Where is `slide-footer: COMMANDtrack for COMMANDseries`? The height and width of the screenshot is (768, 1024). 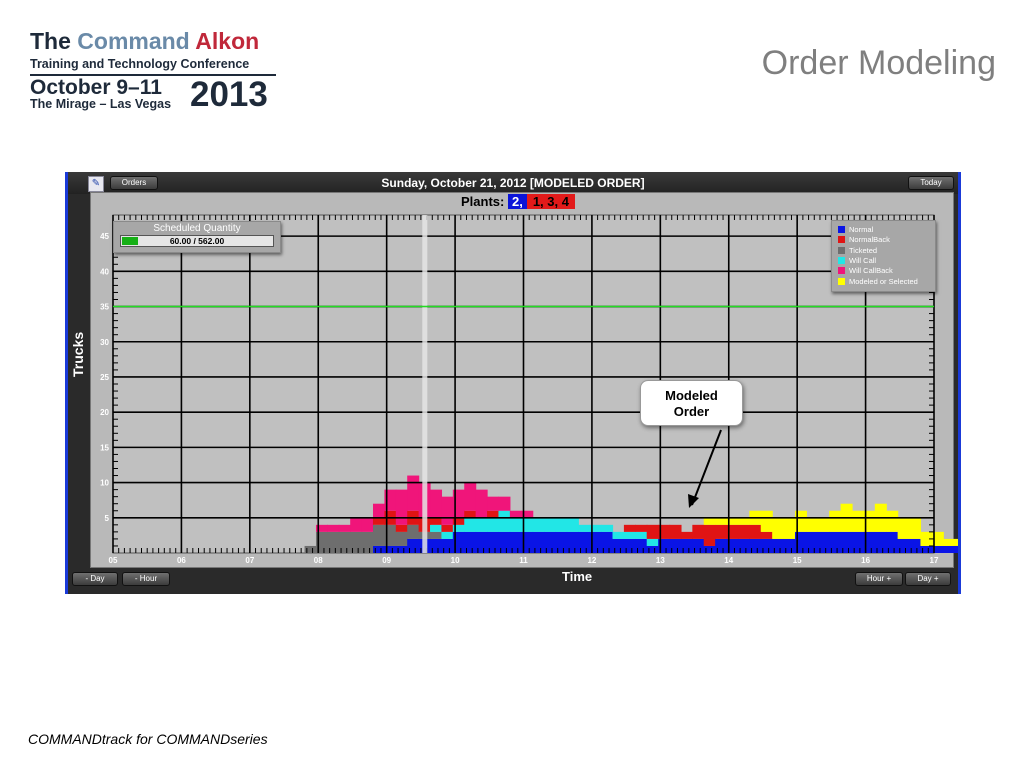
slide-footer: COMMANDtrack for COMMANDseries is located at coordinates (148, 739).